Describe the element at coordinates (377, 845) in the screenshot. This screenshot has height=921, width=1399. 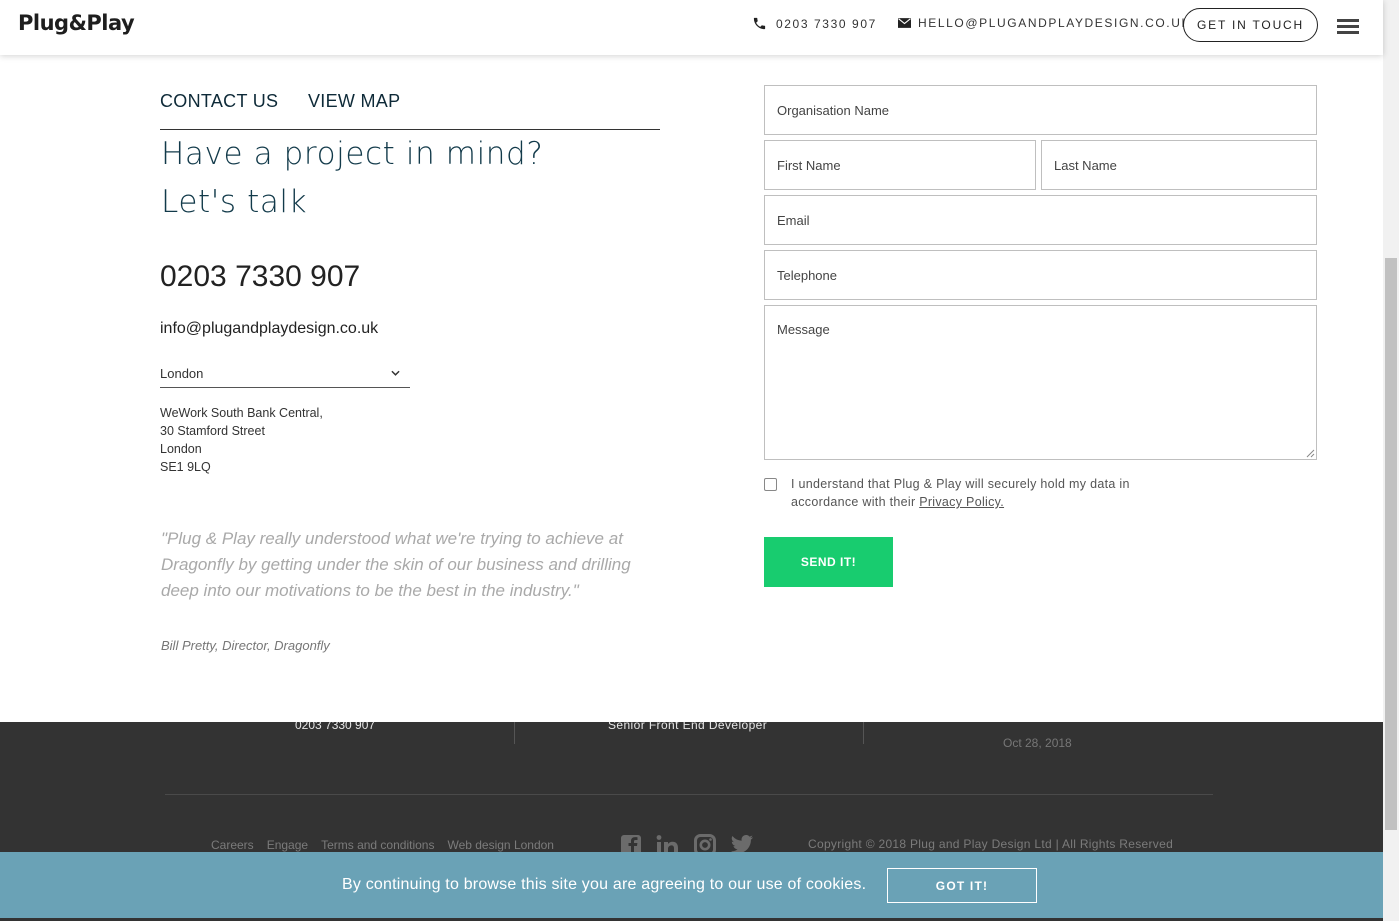
I see `footer-link-terms: Terms and conditions` at that location.